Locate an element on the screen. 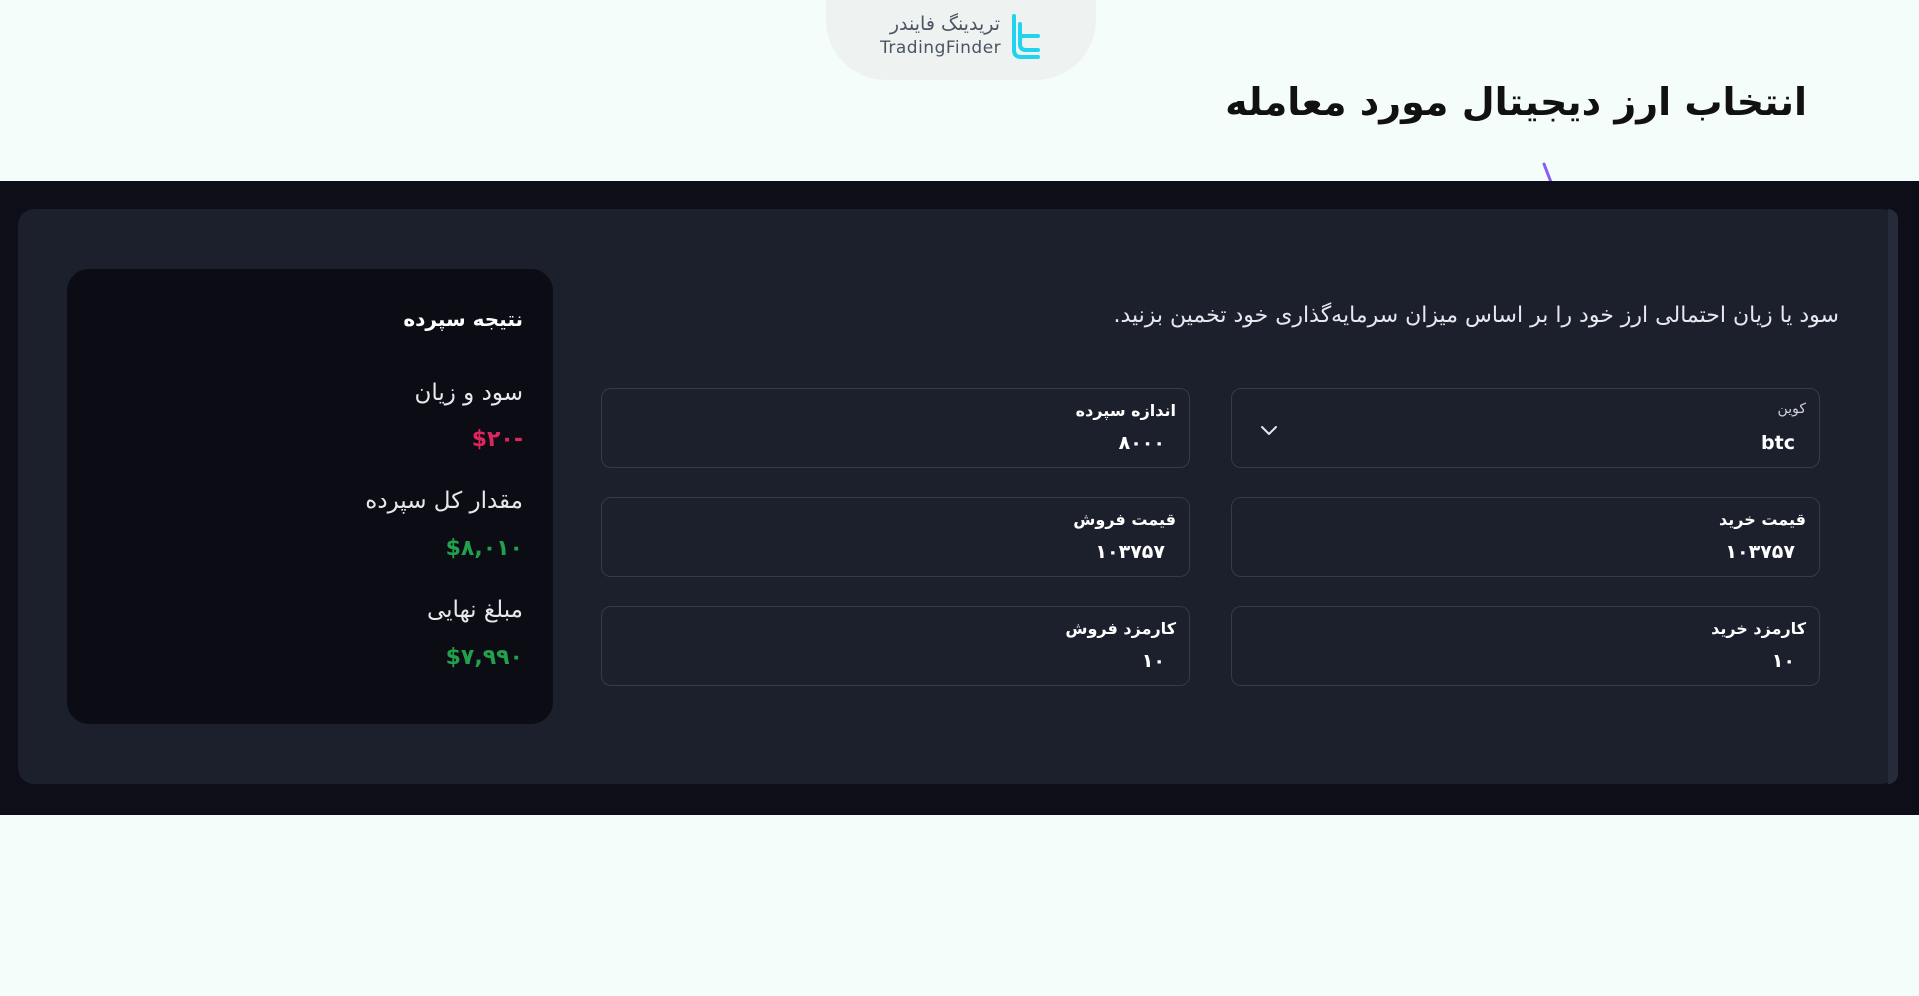 This screenshot has height=996, width=1919. buy-price-value: ۱۰۳۷۵۷ is located at coordinates (1760, 552).